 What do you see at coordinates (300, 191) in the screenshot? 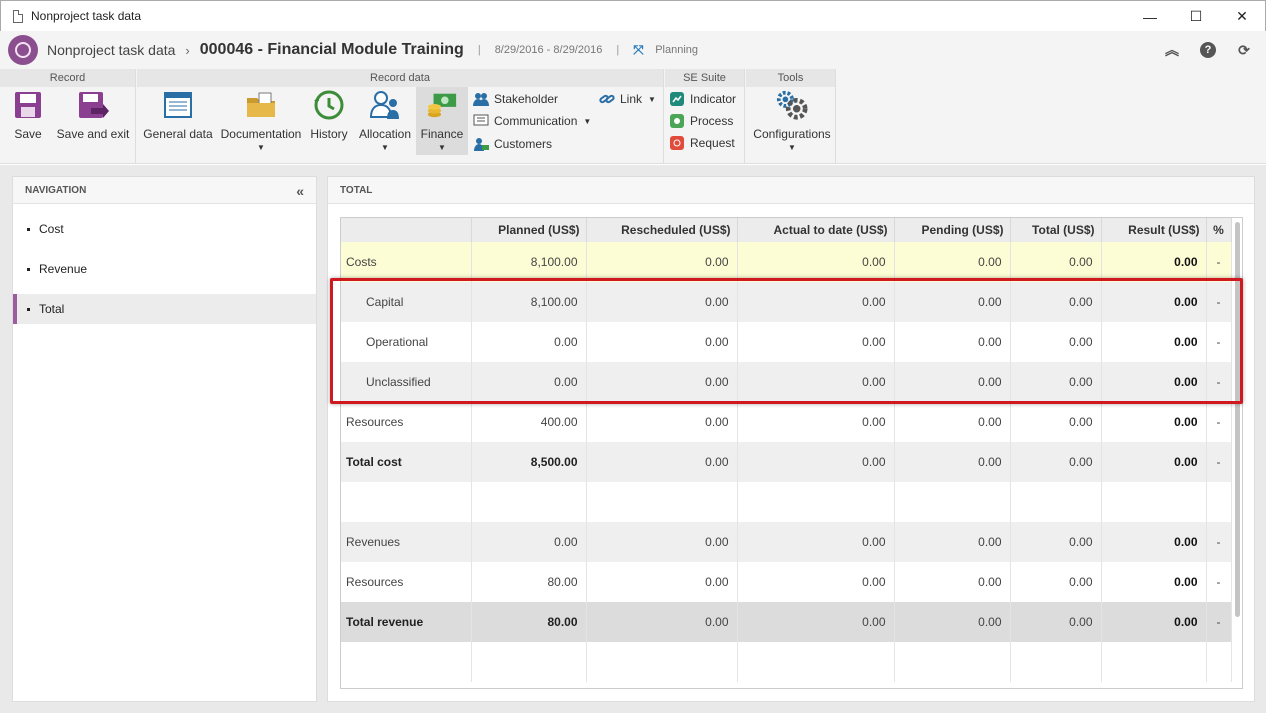
I see `collapse-panel-icon: «` at bounding box center [300, 191].